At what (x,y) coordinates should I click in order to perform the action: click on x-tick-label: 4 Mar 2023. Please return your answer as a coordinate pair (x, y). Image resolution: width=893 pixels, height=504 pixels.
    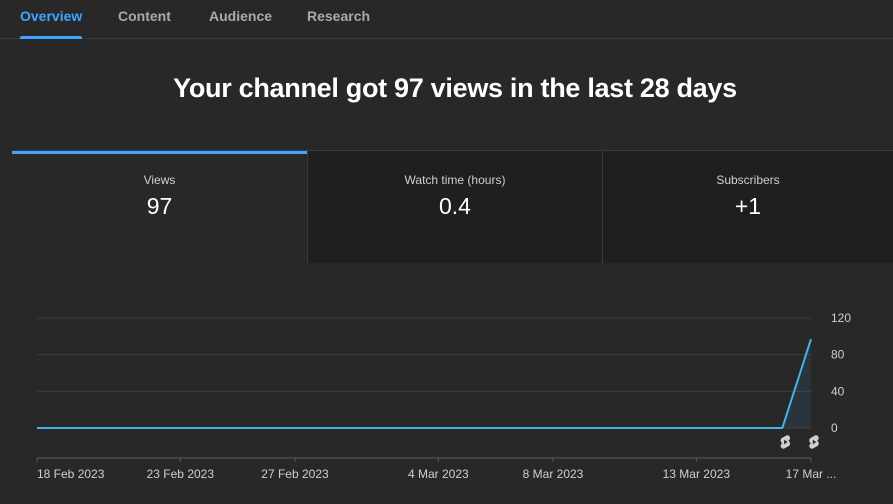
    Looking at the image, I should click on (438, 474).